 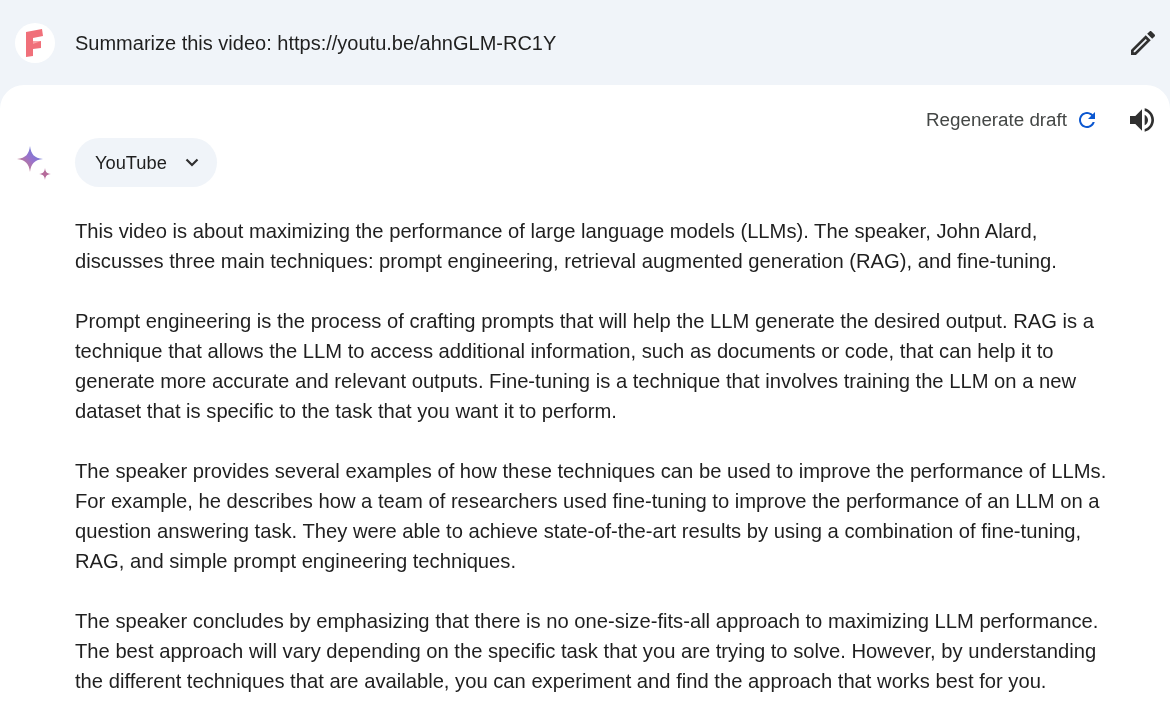 I want to click on response-paragraph: Prompt engineering is the process of crafting prompts that will help the LLM generate the desired output. RAG is a technique that allows the LLM to access additional information, such as documents or code, that can help it to generate more accurate and relevant outputs. Fine-tuning is a technique that involves training the LLM on a new dataset that is specific to the task that you want it to perform., so click(x=585, y=366).